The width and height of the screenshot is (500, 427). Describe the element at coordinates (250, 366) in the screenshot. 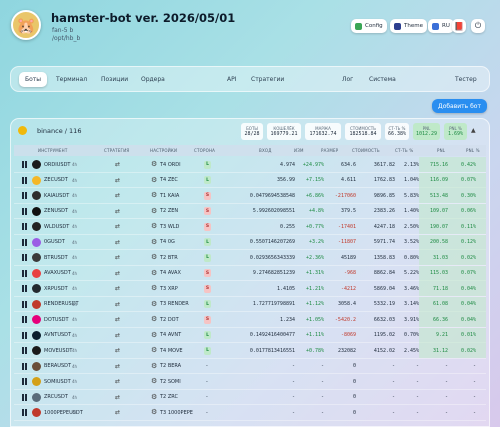

I see `table-row: BERAUSDT 4h ⇄ ⚙ T2 BERA - - - 0 - - - -` at that location.